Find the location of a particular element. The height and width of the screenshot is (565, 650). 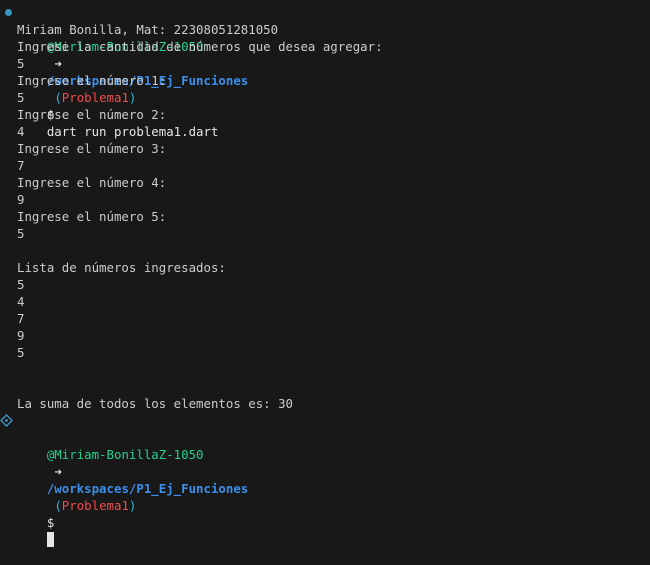

output-line: Ingrese el número 3: is located at coordinates (92, 148).